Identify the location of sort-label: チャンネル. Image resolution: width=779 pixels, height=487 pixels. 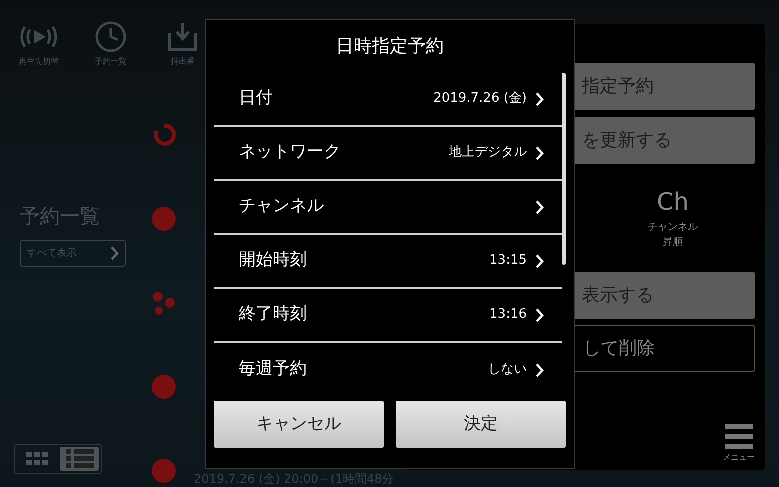
(673, 228).